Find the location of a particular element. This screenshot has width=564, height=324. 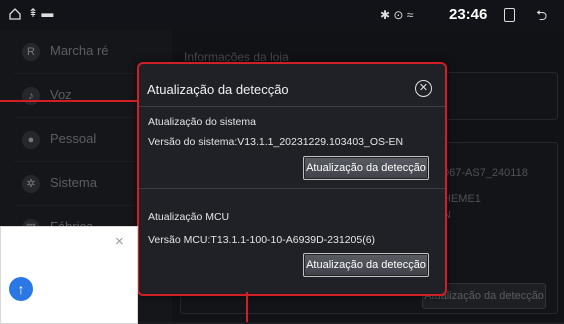

callout-line-horizontal is located at coordinates (68, 101).